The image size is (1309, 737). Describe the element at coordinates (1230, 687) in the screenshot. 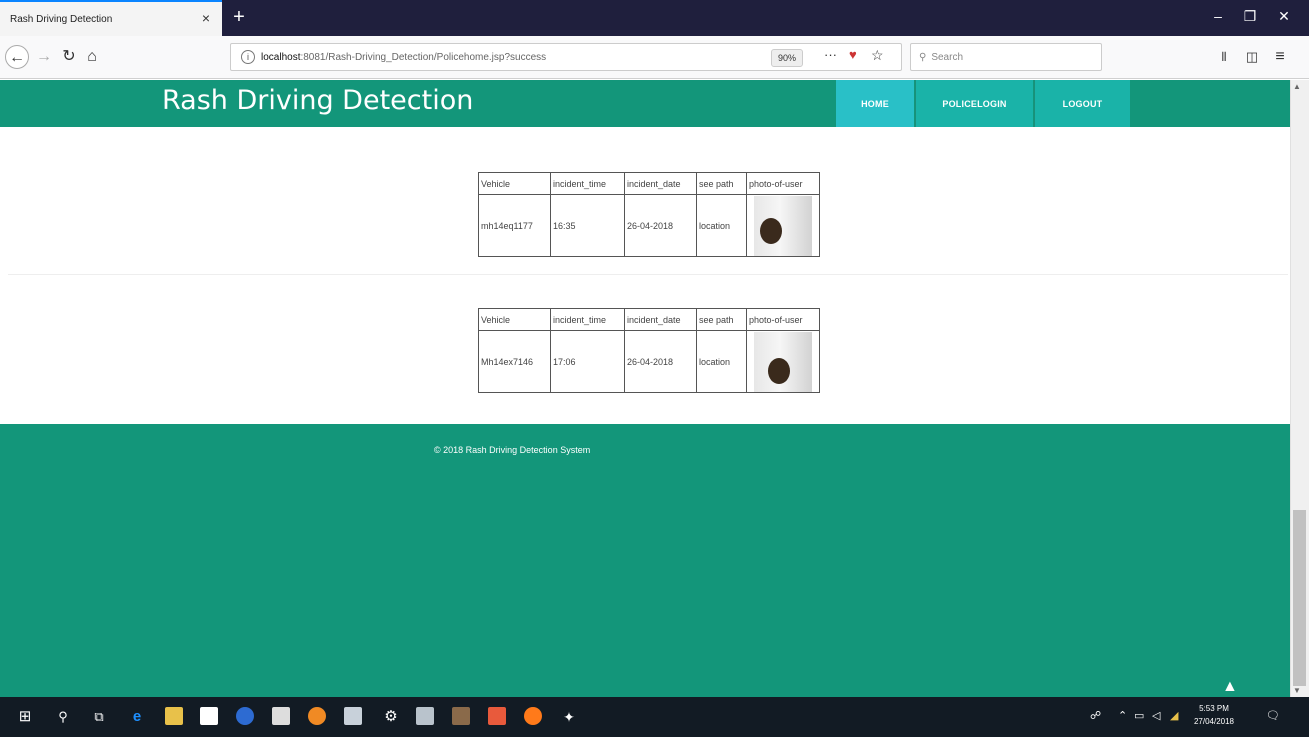

I see `scroll-to-top-icon: ▲` at that location.